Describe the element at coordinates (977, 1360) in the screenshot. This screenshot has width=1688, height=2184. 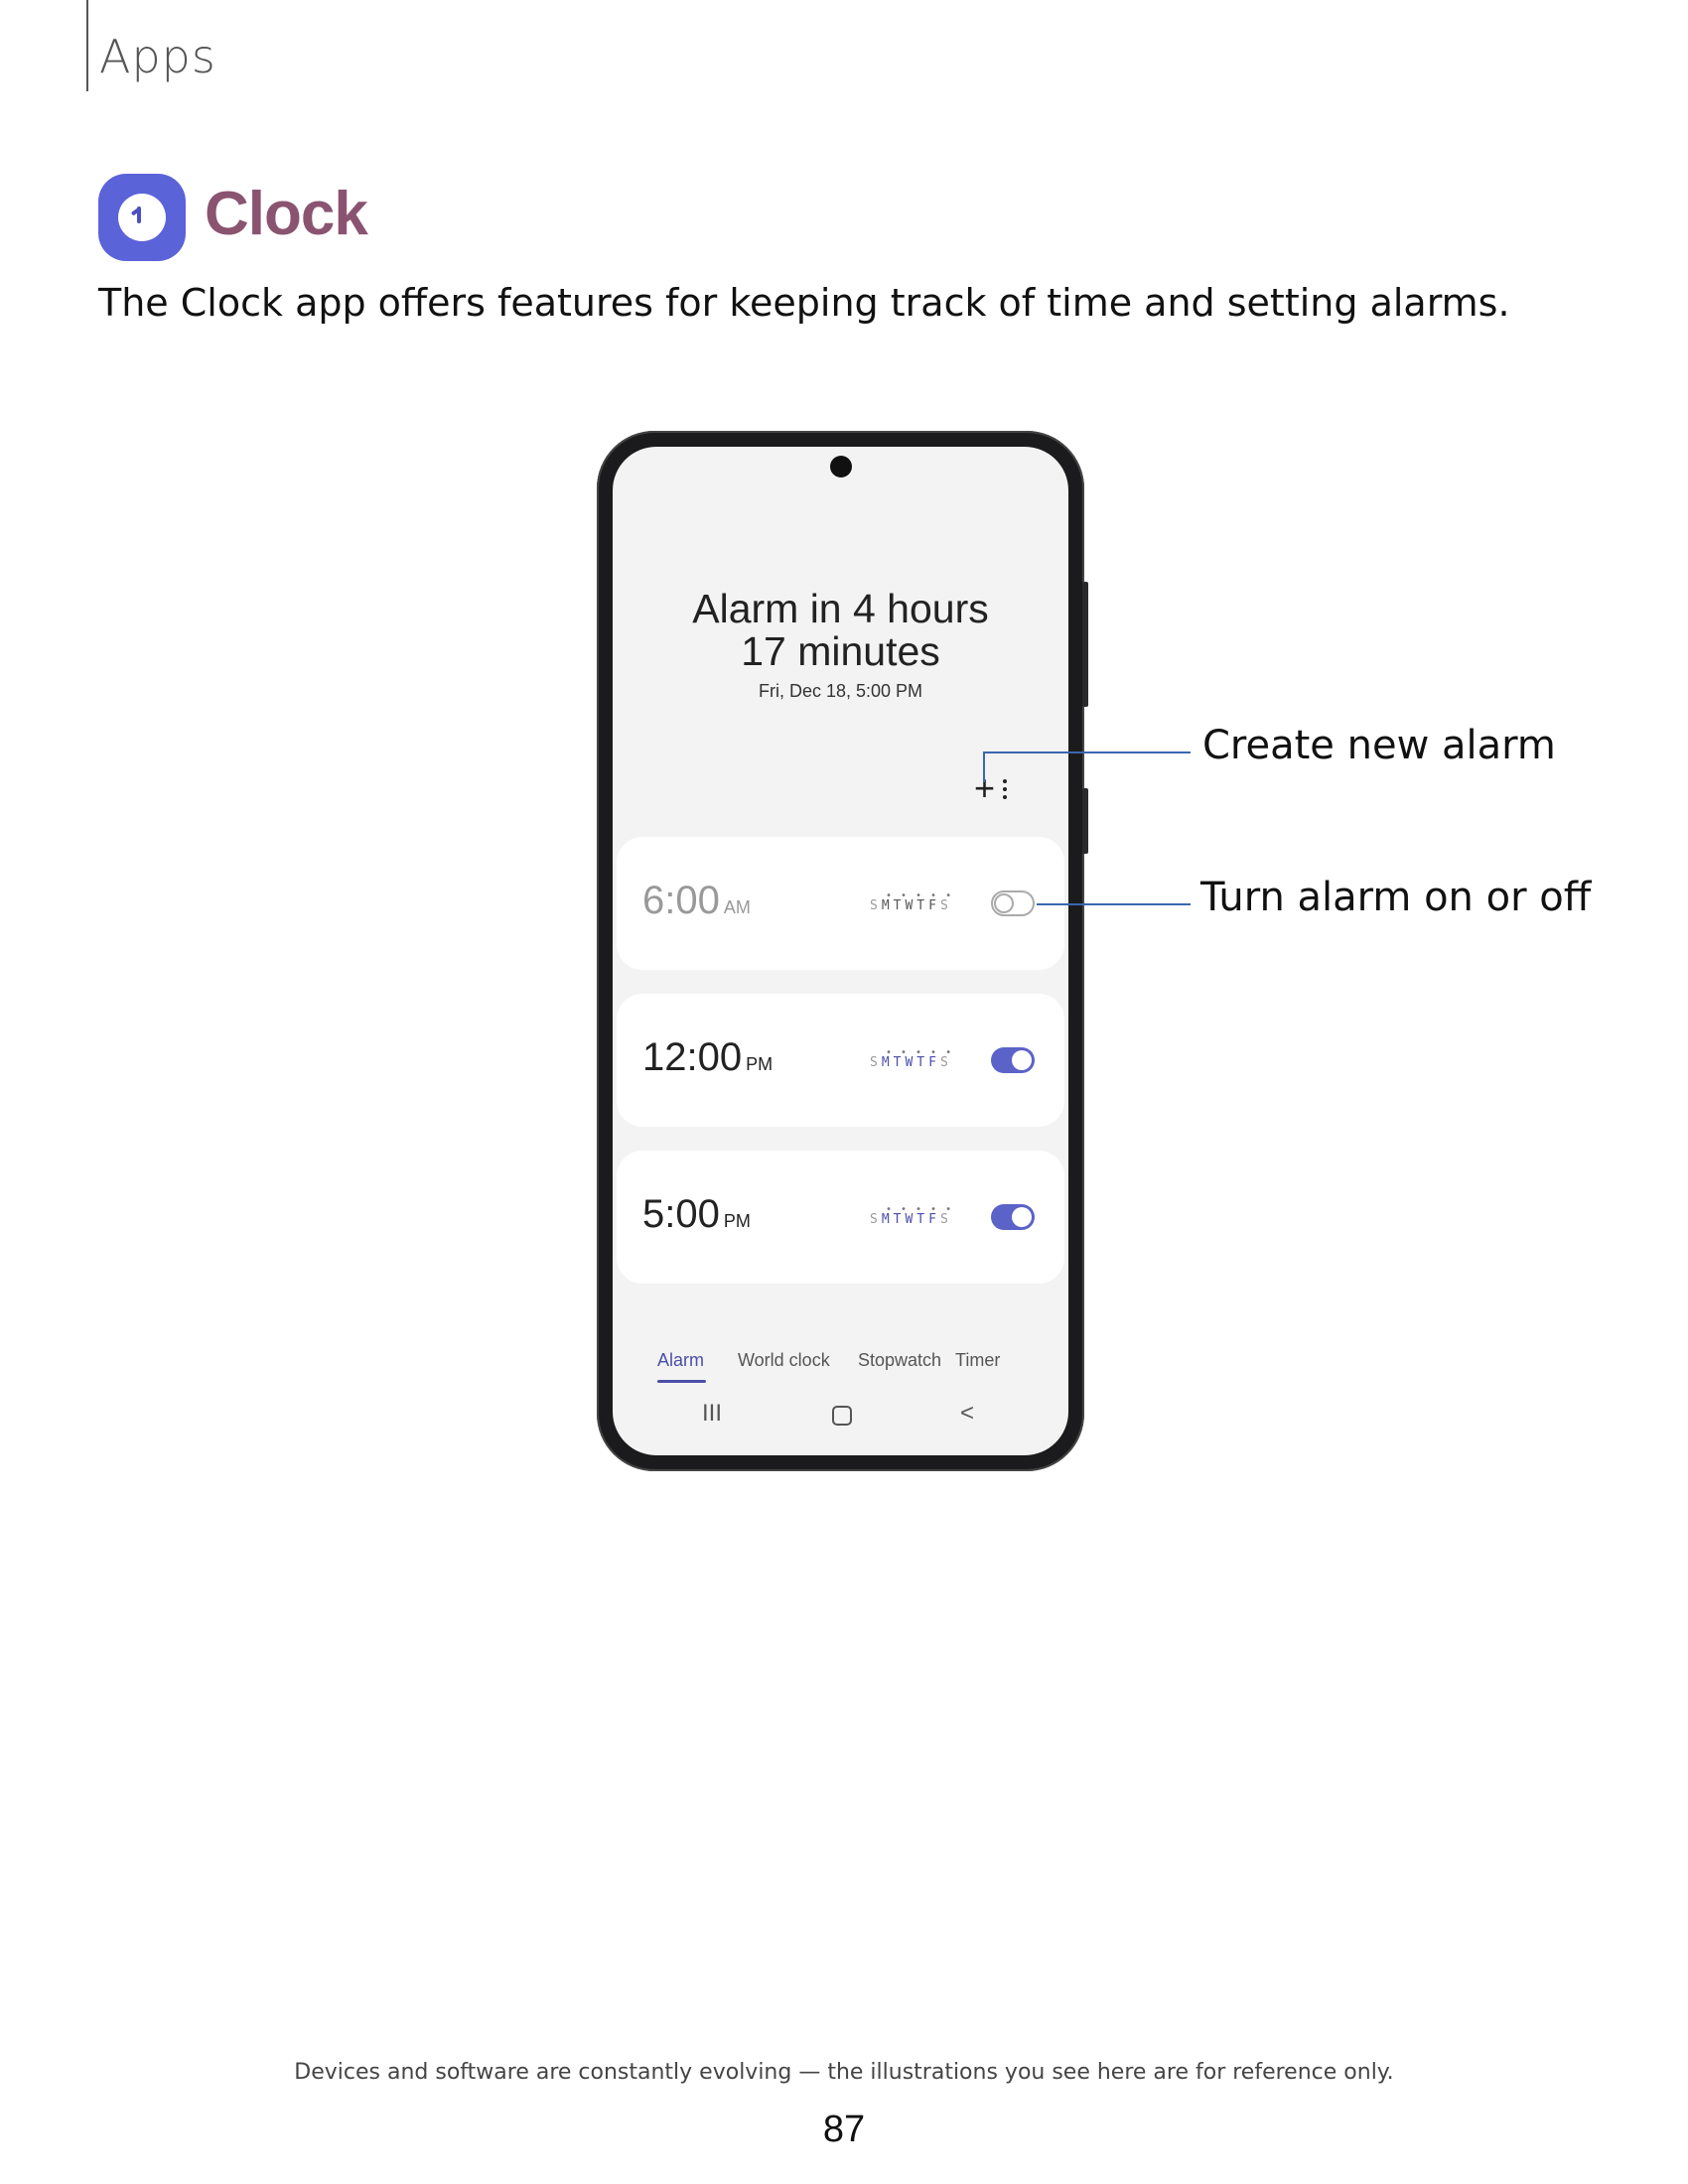
I see `tab-timer: Timer` at that location.